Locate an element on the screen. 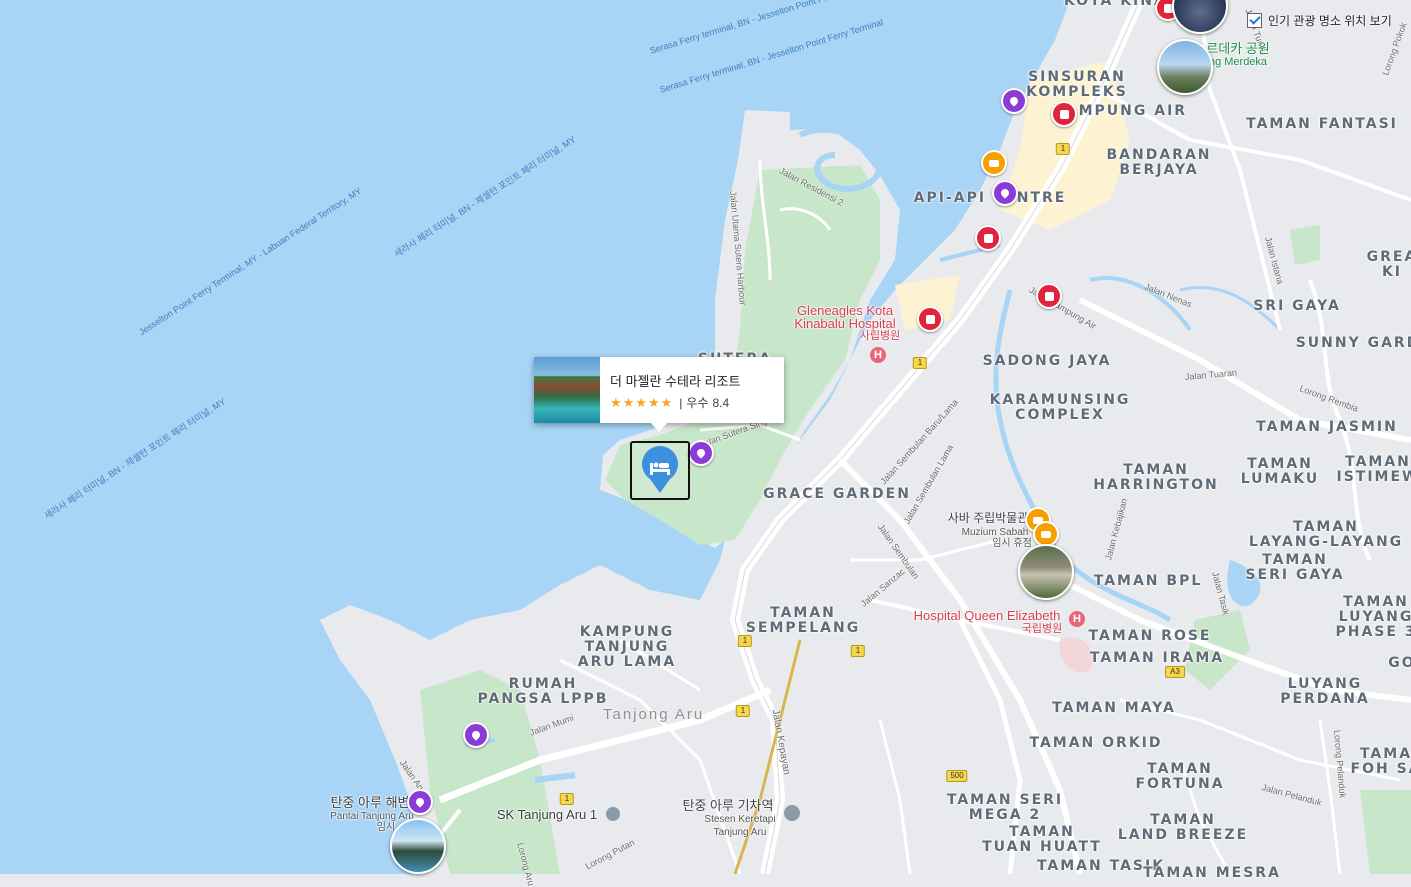 This screenshot has height=887, width=1411. hotel-info-card: 더 마젤란 수테라 리조트 ★★★★★ | 우수 8.4 is located at coordinates (659, 390).